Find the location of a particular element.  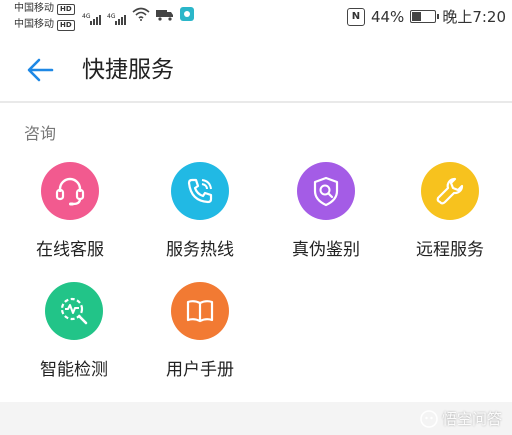

smart-detect-icon is located at coordinates (74, 311).